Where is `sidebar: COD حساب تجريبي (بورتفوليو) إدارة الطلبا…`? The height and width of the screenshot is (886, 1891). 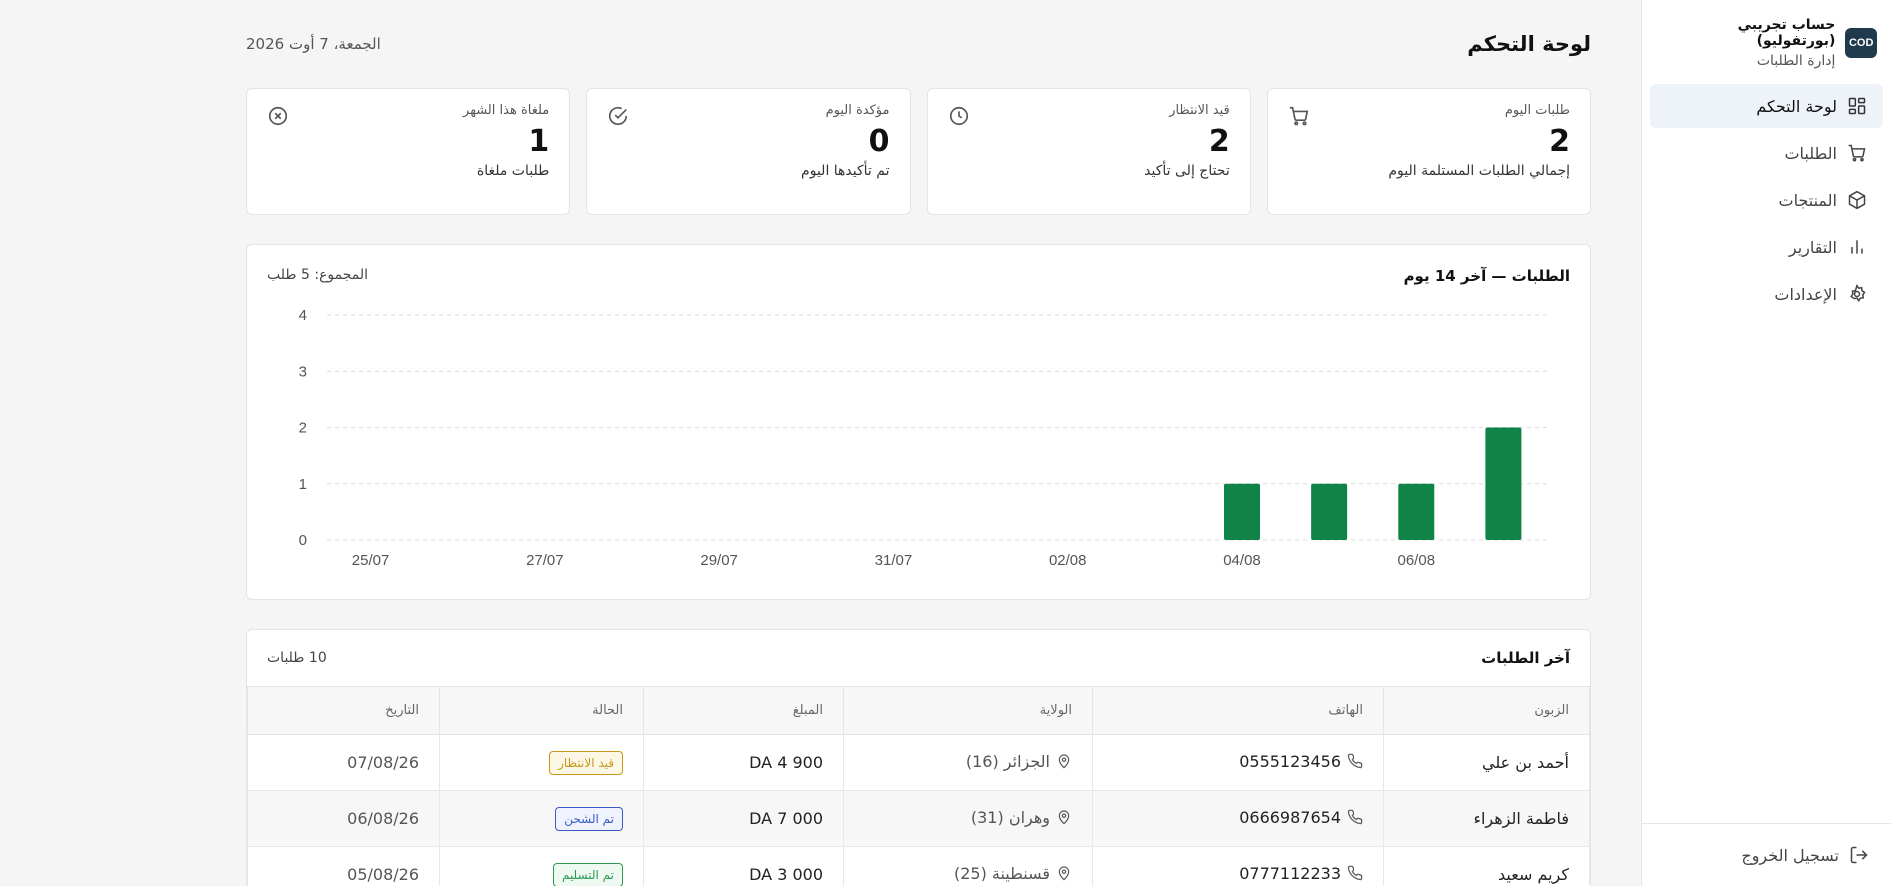
sidebar: COD حساب تجريبي (بورتفوليو) إدارة الطلبا… is located at coordinates (1766, 443).